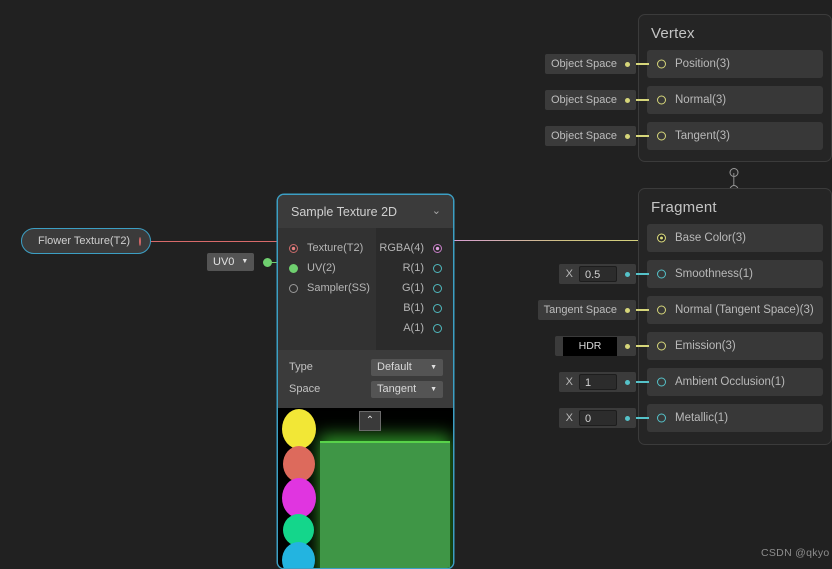  Describe the element at coordinates (661, 346) in the screenshot. I see `emission-port` at that location.